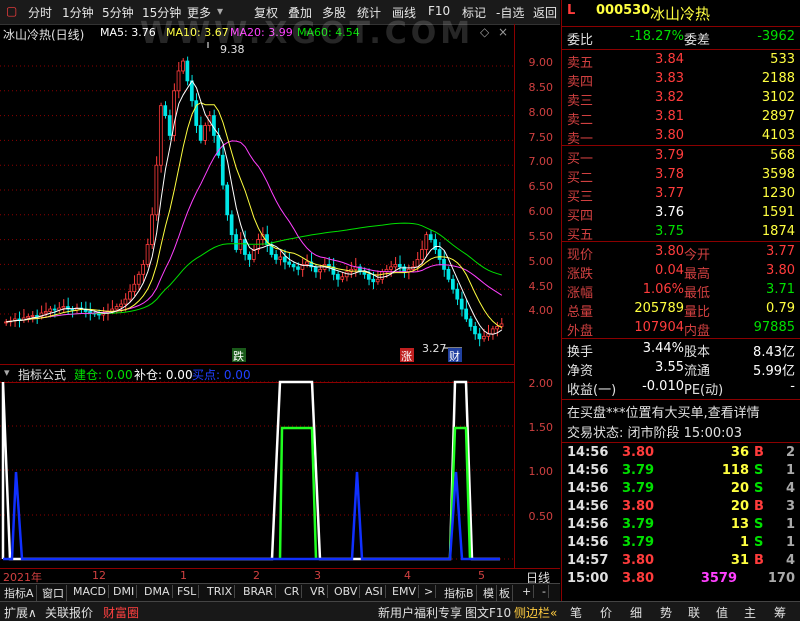 Image resolution: width=800 pixels, height=621 pixels. What do you see at coordinates (20, 612) in the screenshot?
I see `expand-button: 扩展∧` at bounding box center [20, 612].